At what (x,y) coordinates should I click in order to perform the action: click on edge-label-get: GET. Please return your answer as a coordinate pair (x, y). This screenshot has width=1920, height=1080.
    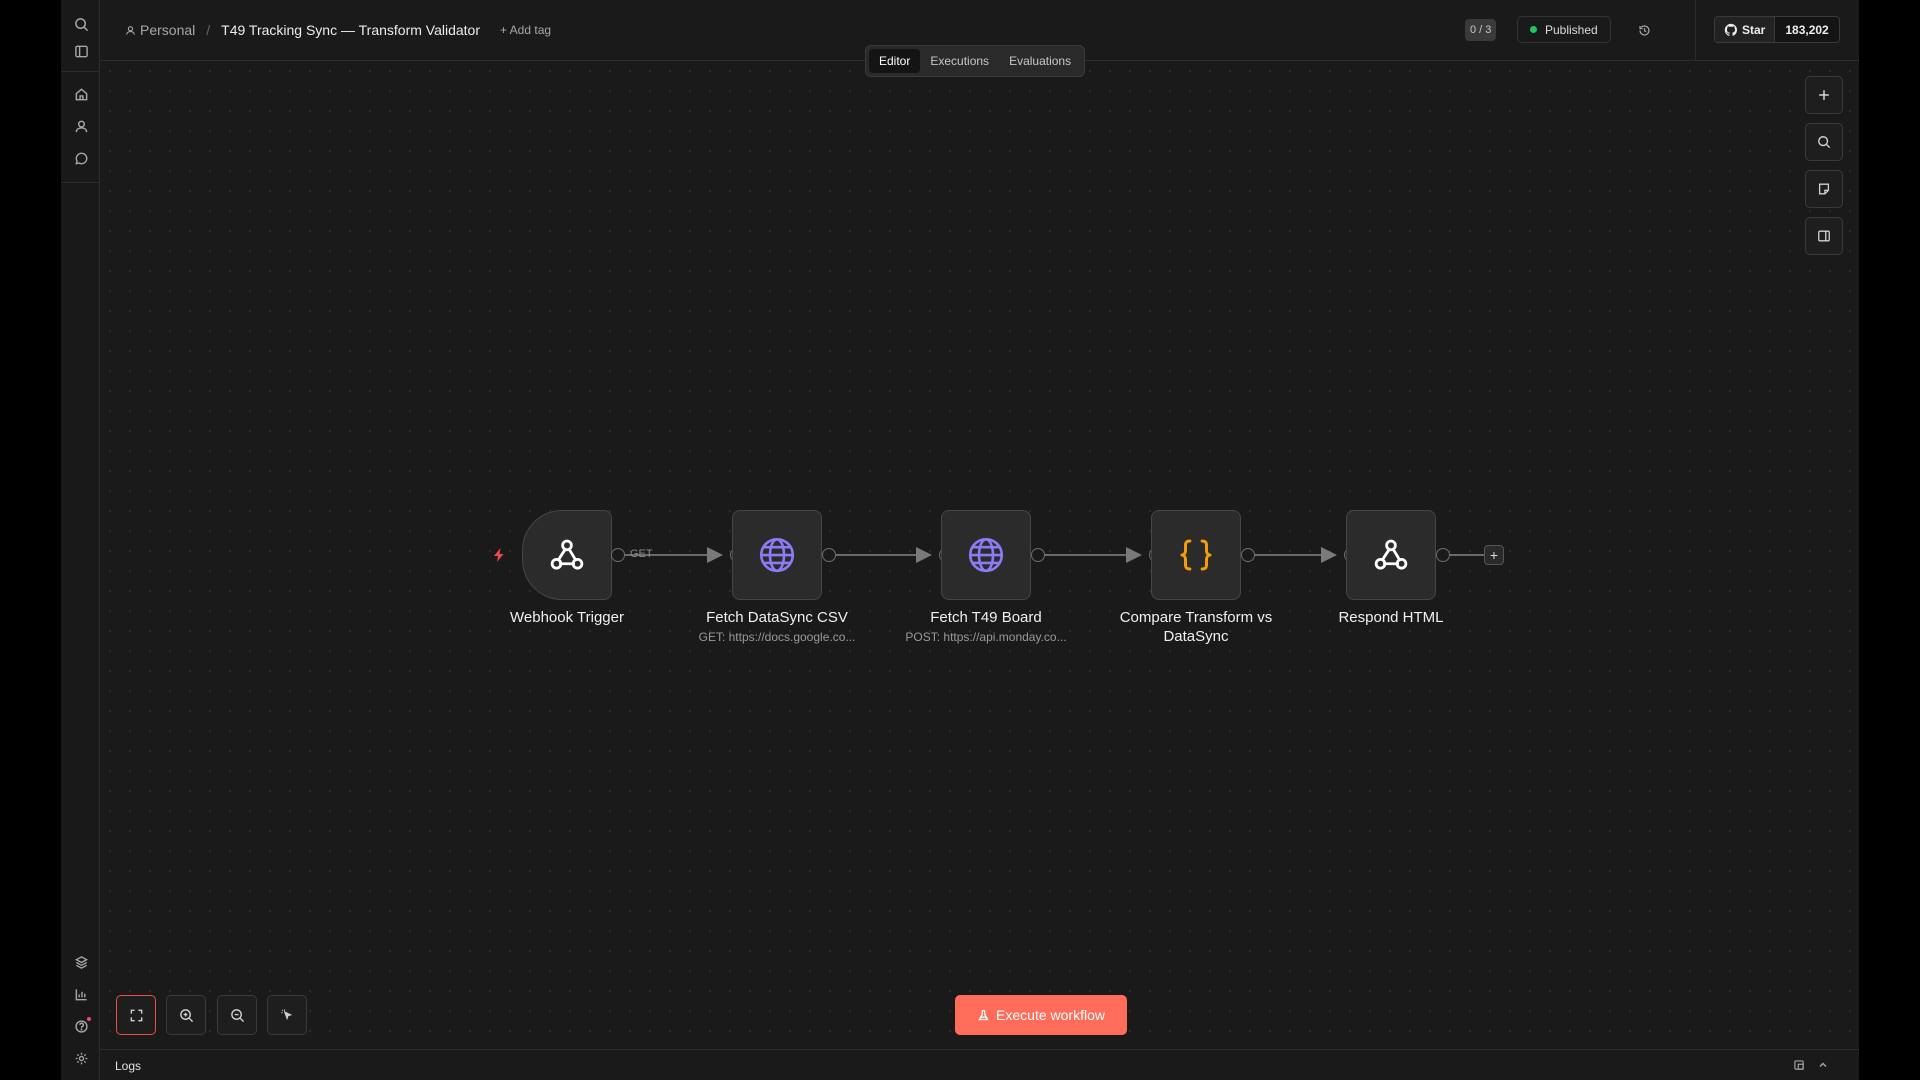
    Looking at the image, I should click on (641, 554).